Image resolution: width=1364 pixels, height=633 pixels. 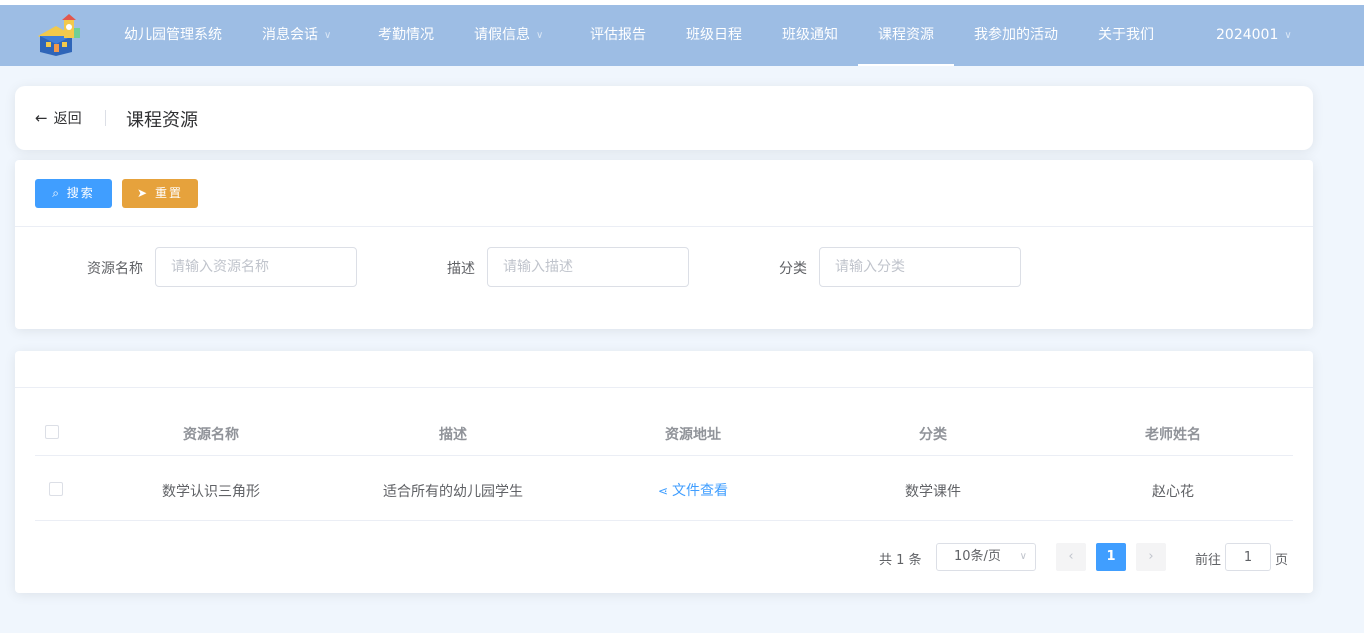 I want to click on file-view-link: ⋖ 文件查看, so click(x=693, y=491).